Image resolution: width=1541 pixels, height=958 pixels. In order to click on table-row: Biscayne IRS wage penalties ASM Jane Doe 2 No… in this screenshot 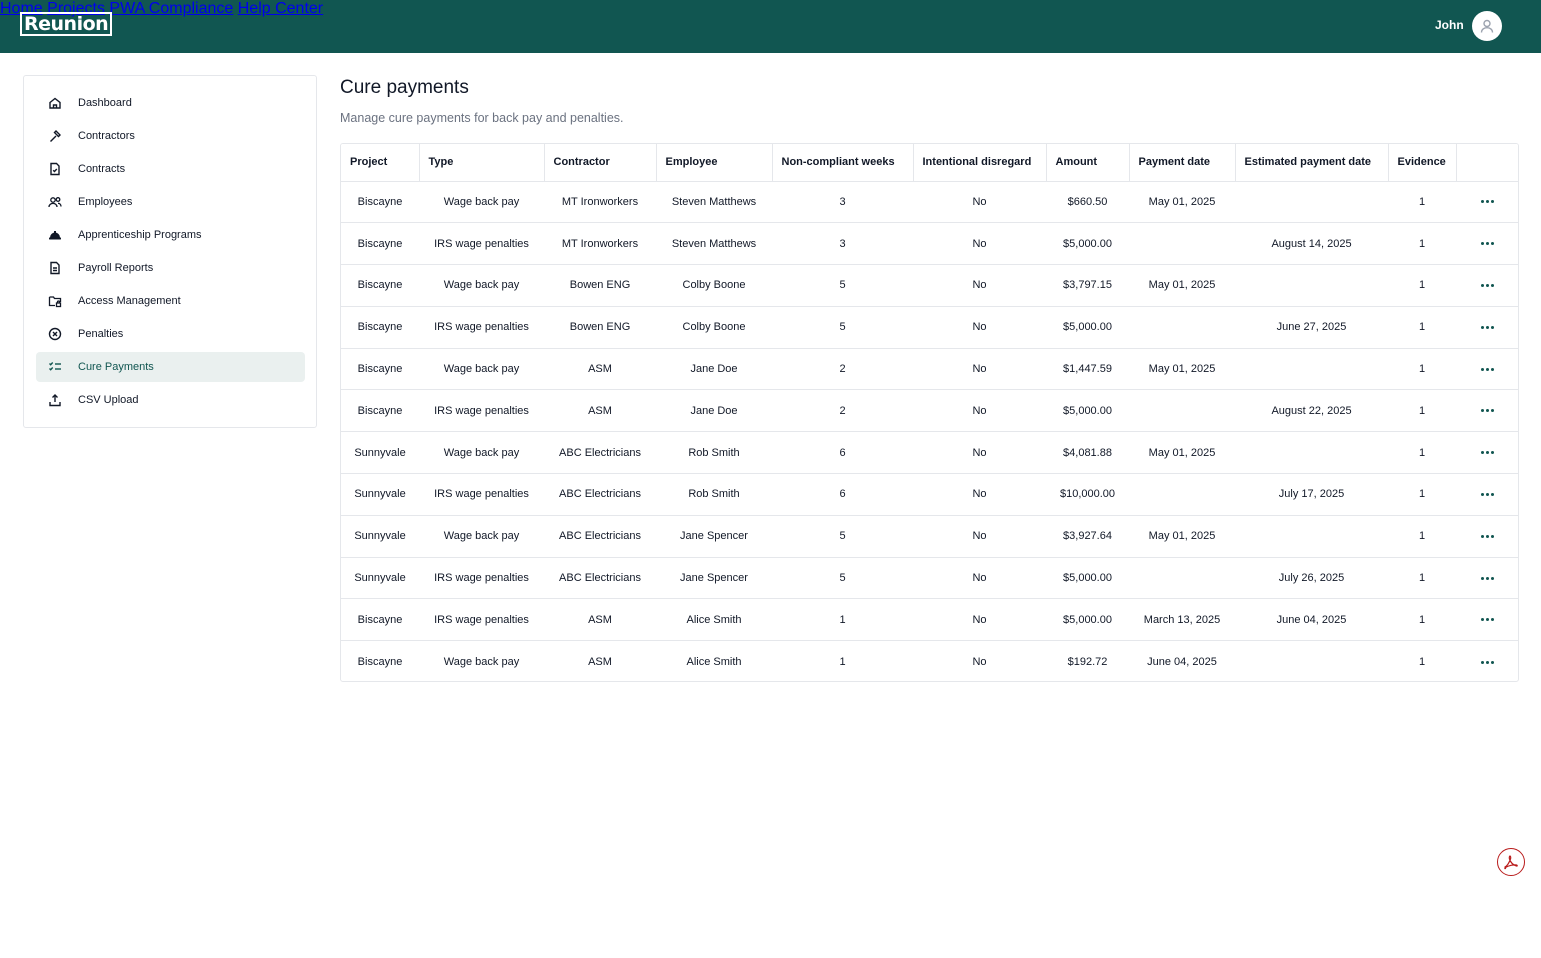, I will do `click(929, 411)`.